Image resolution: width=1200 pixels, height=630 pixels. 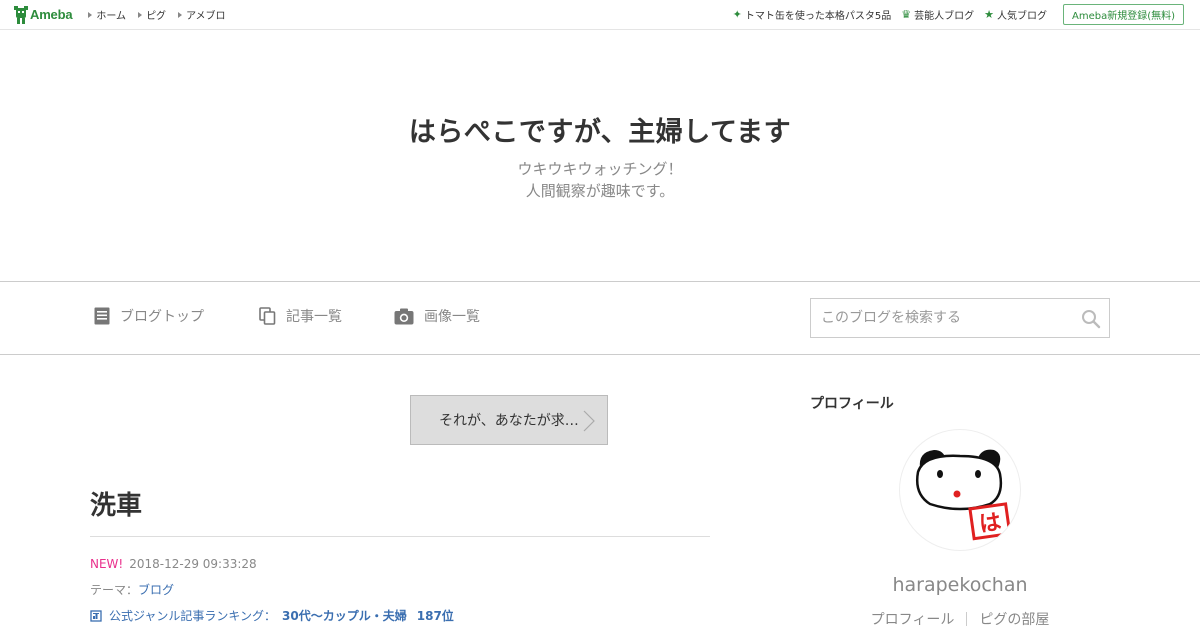 What do you see at coordinates (989, 14) in the screenshot?
I see `star-icon: ★` at bounding box center [989, 14].